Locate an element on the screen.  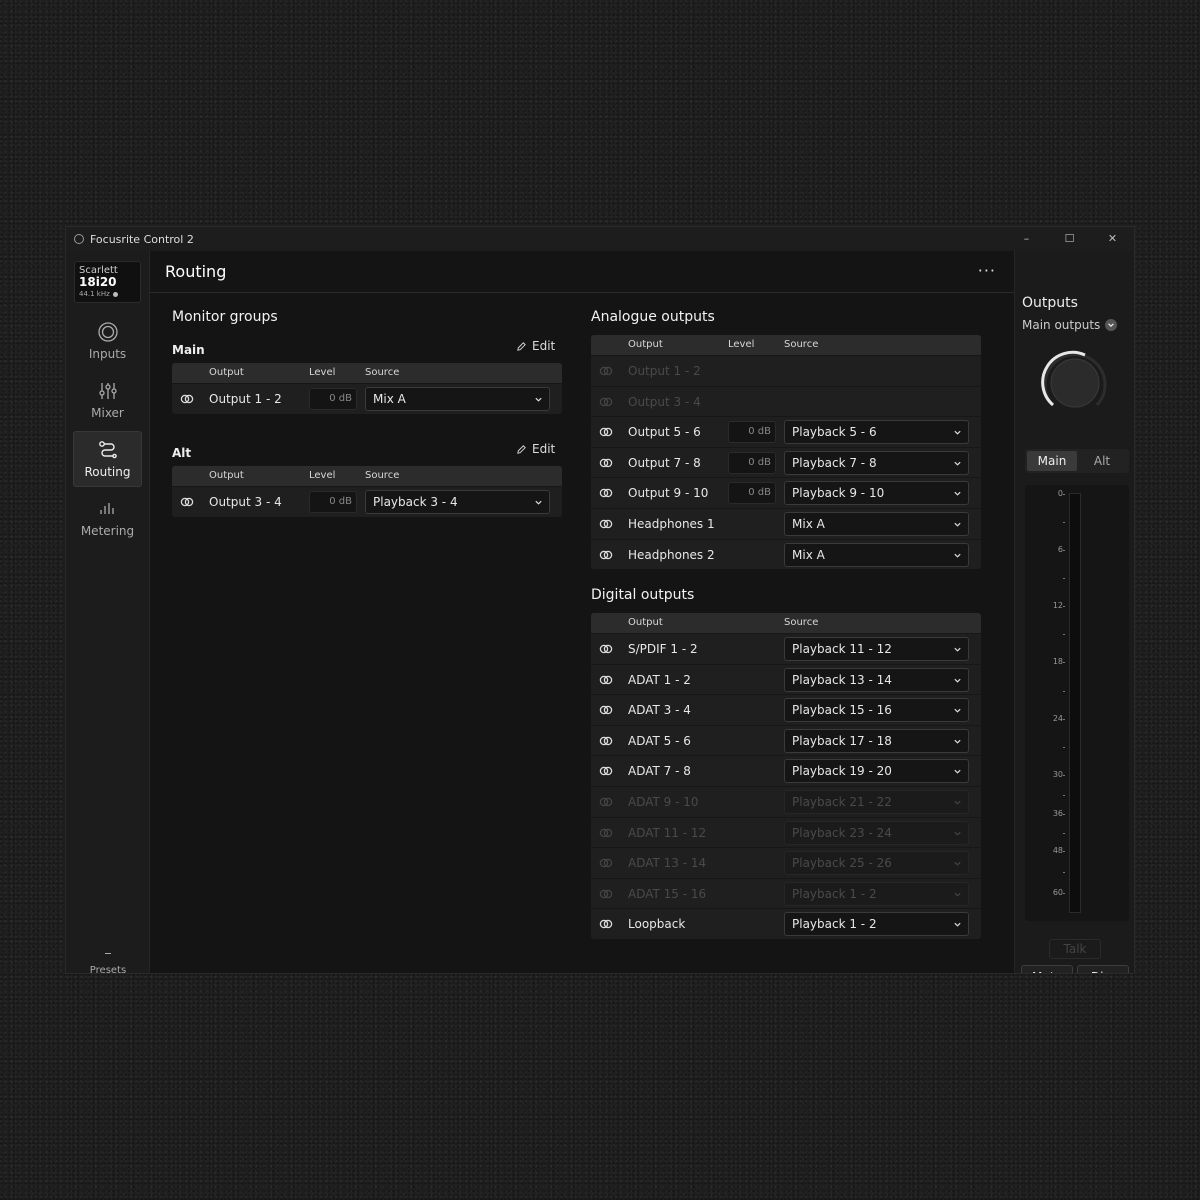
table-row: Output 7 - 8 0 dB Playback 7 - 8 is located at coordinates (786, 462).